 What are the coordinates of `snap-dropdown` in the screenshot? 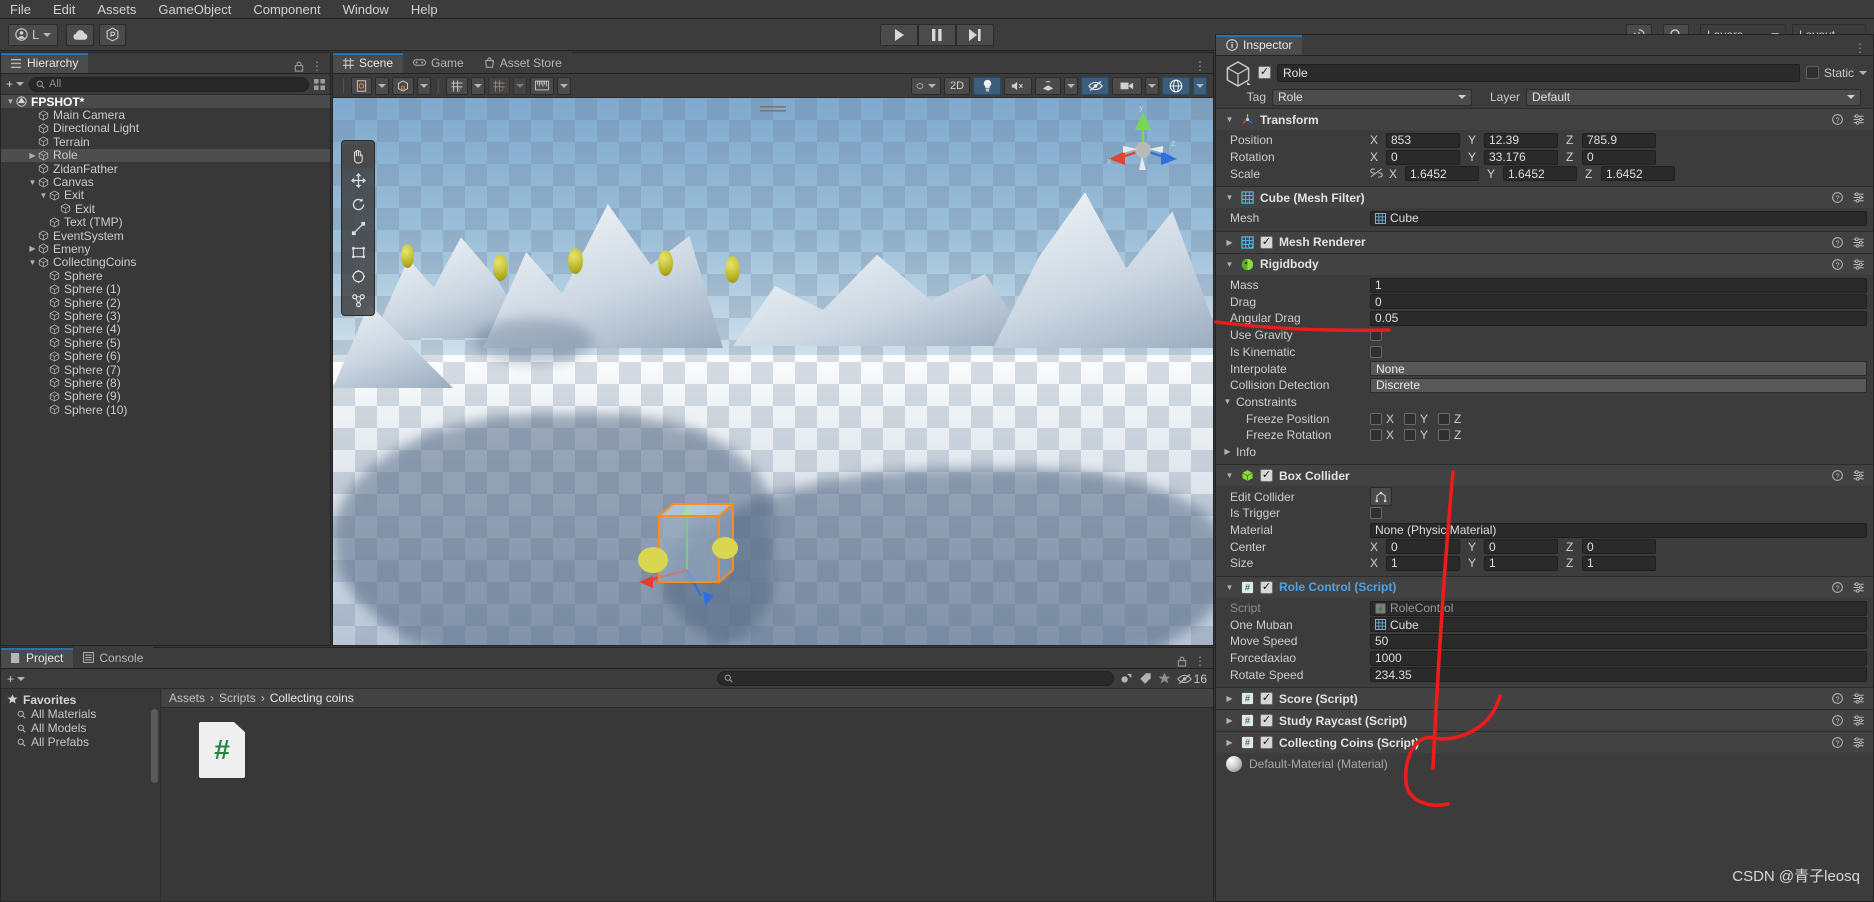 It's located at (520, 85).